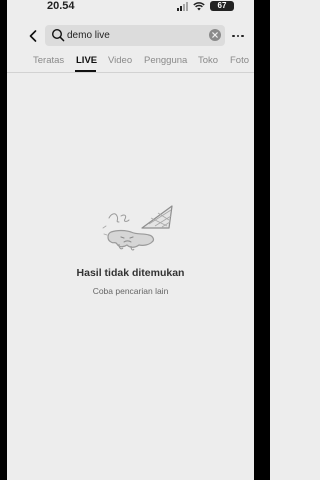 Image resolution: width=320 pixels, height=480 pixels. Describe the element at coordinates (61, 6) in the screenshot. I see `status-time: 20.54` at that location.